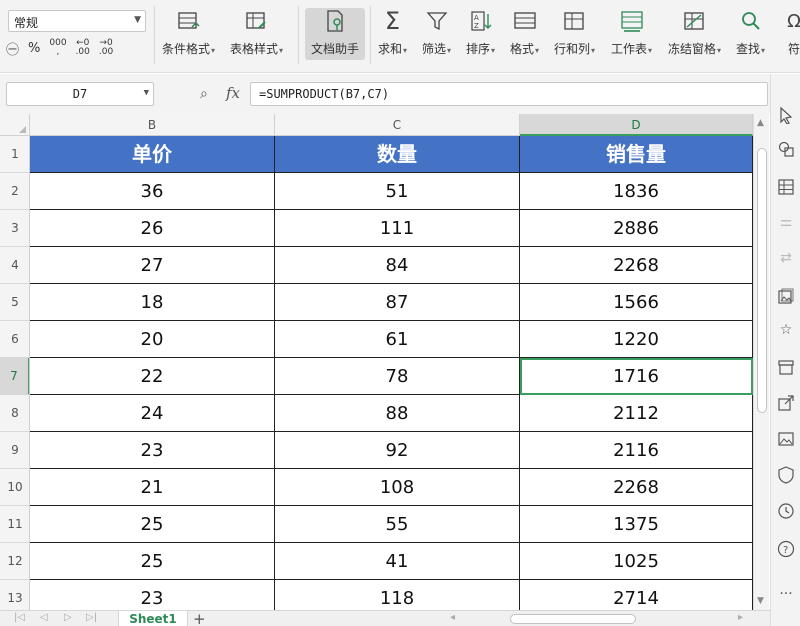  Describe the element at coordinates (786, 259) in the screenshot. I see `transfer-icon: ⇄` at that location.